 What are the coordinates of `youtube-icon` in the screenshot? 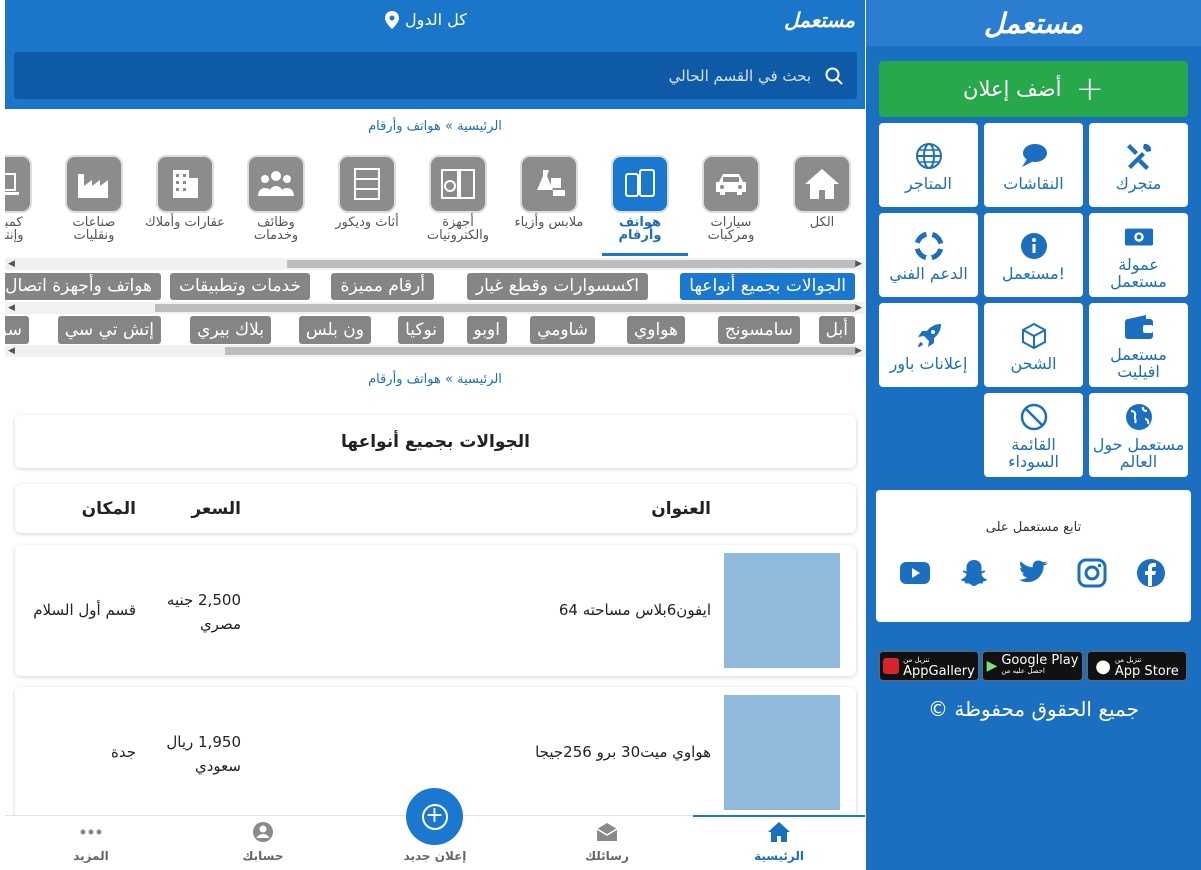 It's located at (915, 573).